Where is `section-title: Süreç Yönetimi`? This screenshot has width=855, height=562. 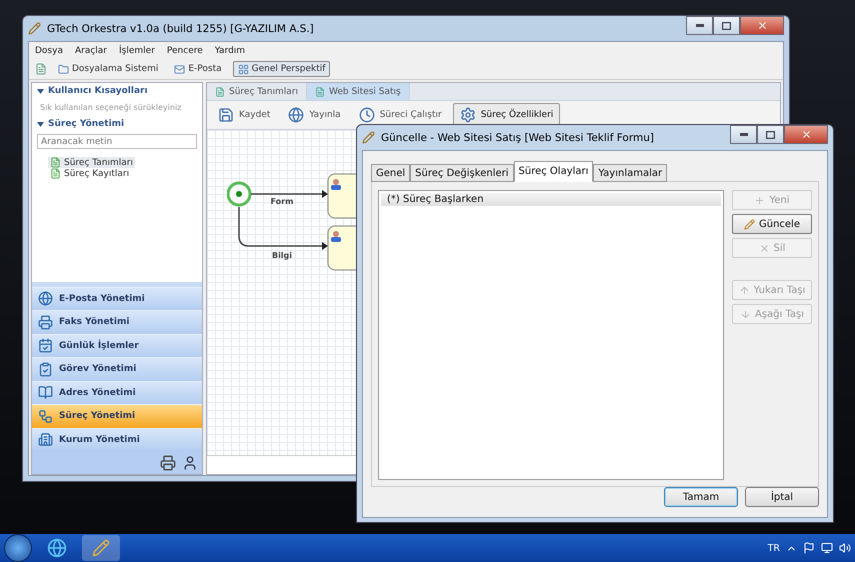 section-title: Süreç Yönetimi is located at coordinates (86, 124).